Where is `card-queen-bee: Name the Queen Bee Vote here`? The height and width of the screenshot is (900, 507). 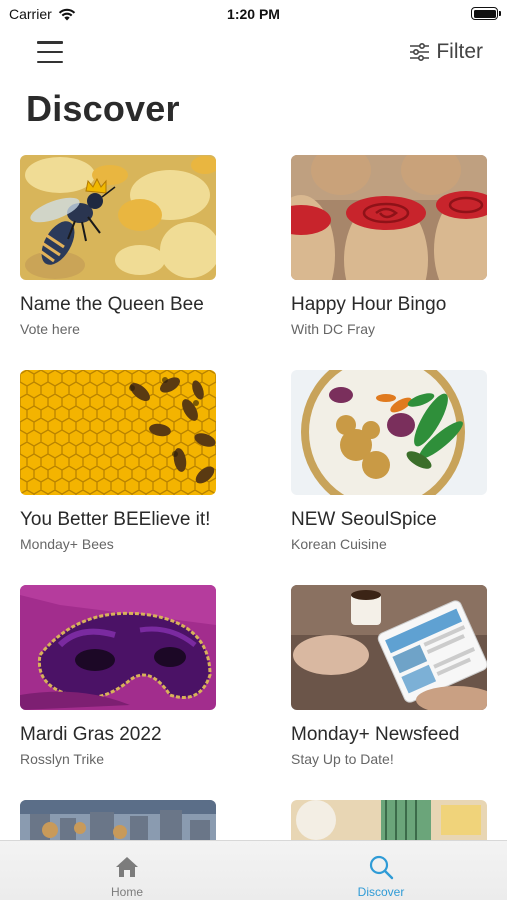 card-queen-bee: Name the Queen Bee Vote here is located at coordinates (118, 246).